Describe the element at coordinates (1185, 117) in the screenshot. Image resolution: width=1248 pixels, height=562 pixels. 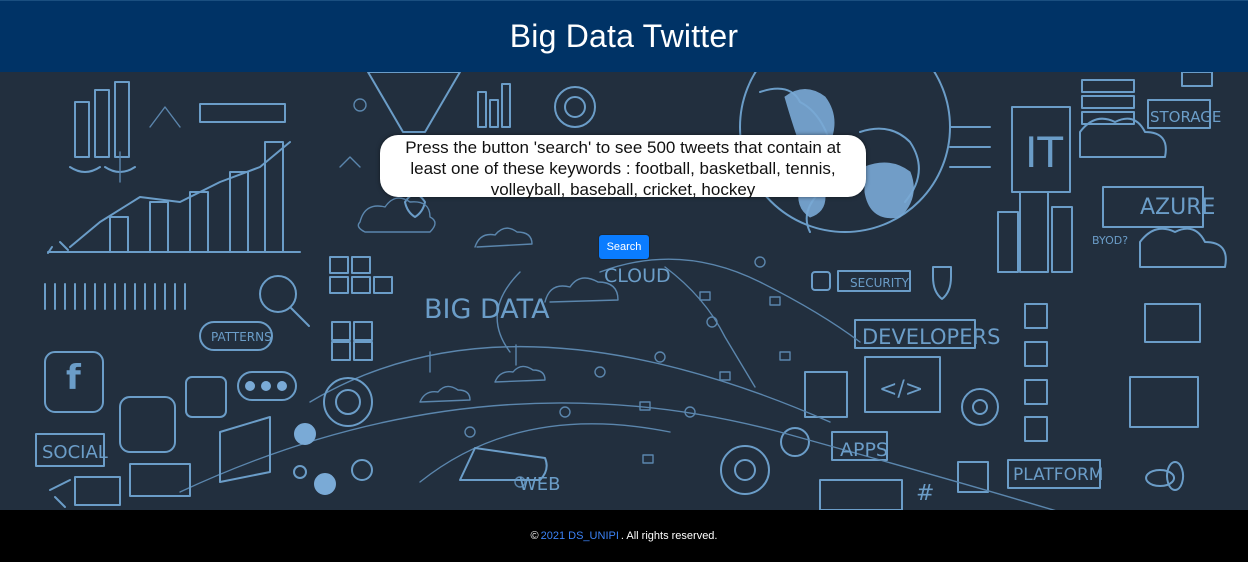
I see `storage-label: STORAGE` at that location.